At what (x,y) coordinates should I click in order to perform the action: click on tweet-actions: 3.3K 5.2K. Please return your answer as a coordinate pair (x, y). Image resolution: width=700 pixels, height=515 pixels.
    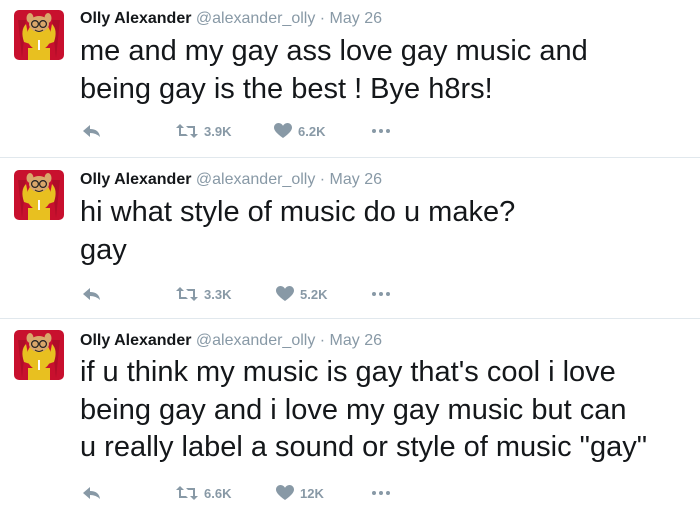
    Looking at the image, I should click on (280, 294).